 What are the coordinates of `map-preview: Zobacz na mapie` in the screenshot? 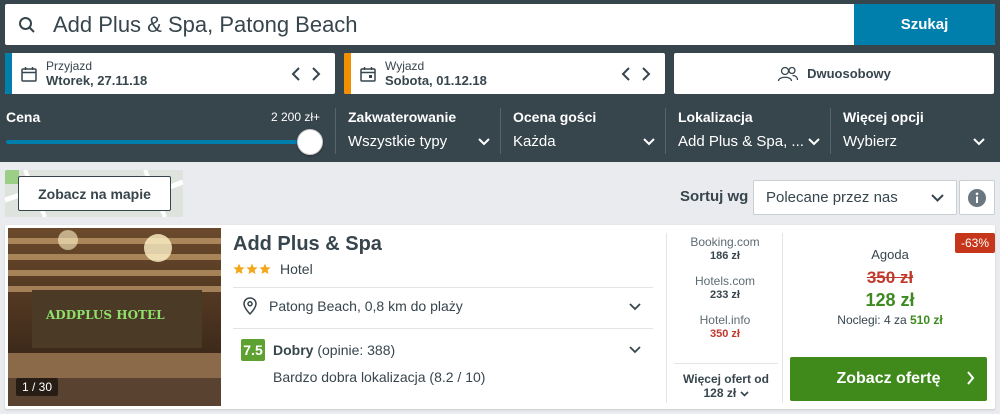 It's located at (94, 193).